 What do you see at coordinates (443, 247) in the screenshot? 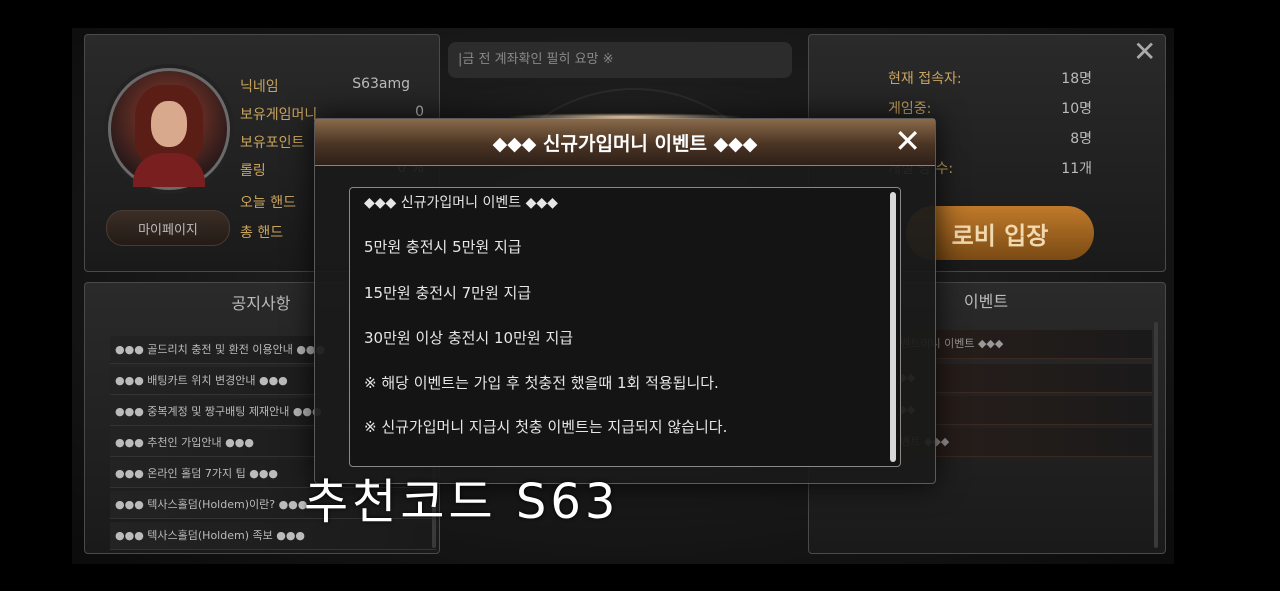
I see `modal-line: 5만원 충전시 5만원 지급` at bounding box center [443, 247].